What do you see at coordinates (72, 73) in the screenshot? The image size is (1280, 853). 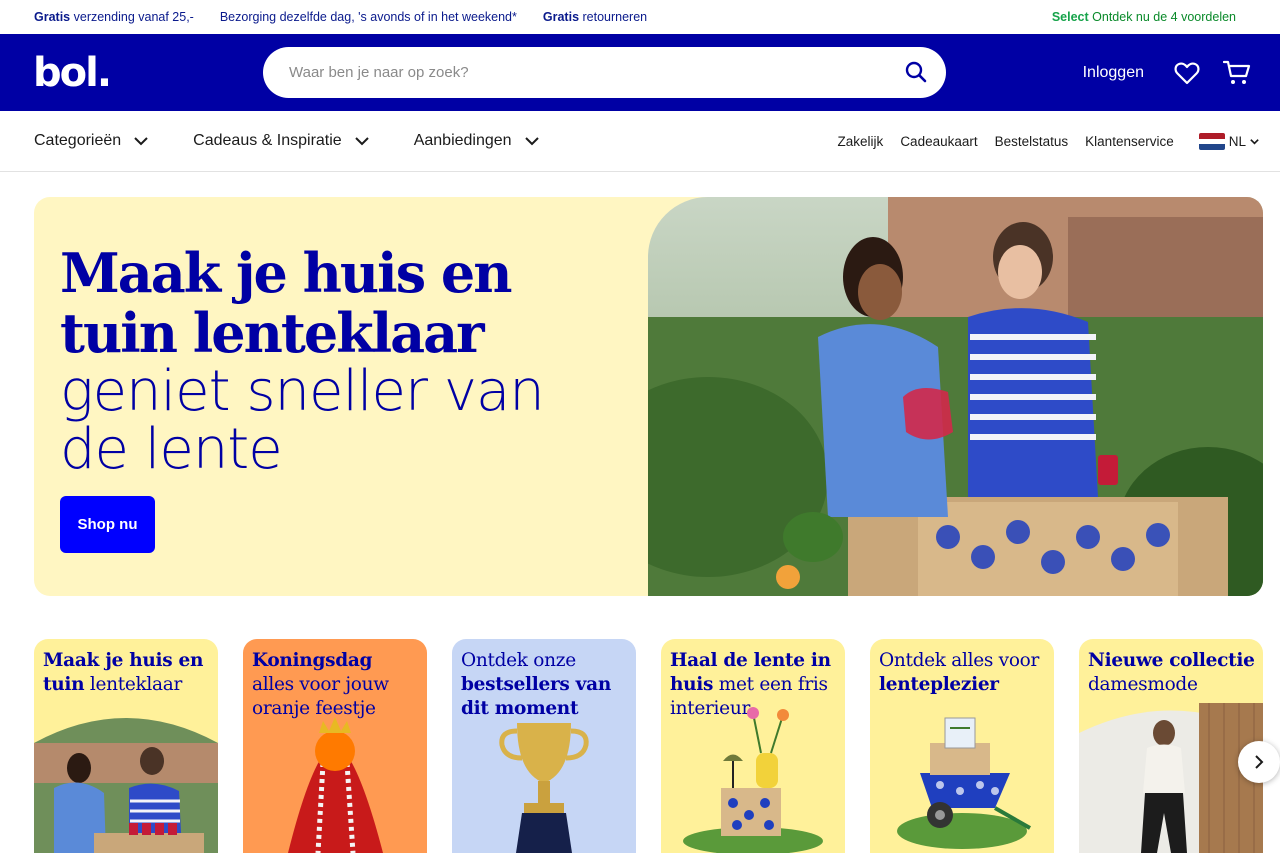 I see `bol-logo: bol.` at bounding box center [72, 73].